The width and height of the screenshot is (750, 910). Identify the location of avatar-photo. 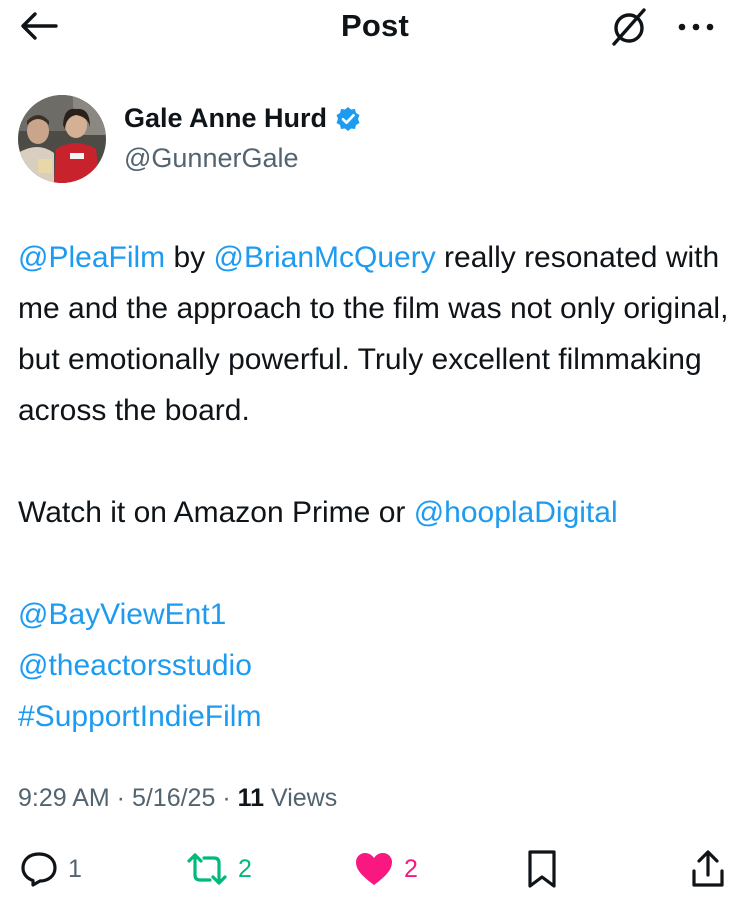
(62, 139).